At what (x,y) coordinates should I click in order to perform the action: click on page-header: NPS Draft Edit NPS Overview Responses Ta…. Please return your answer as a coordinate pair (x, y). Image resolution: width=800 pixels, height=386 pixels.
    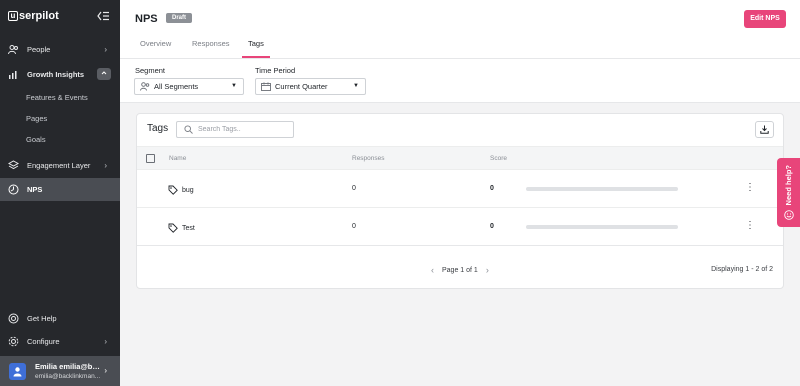
    Looking at the image, I should click on (460, 29).